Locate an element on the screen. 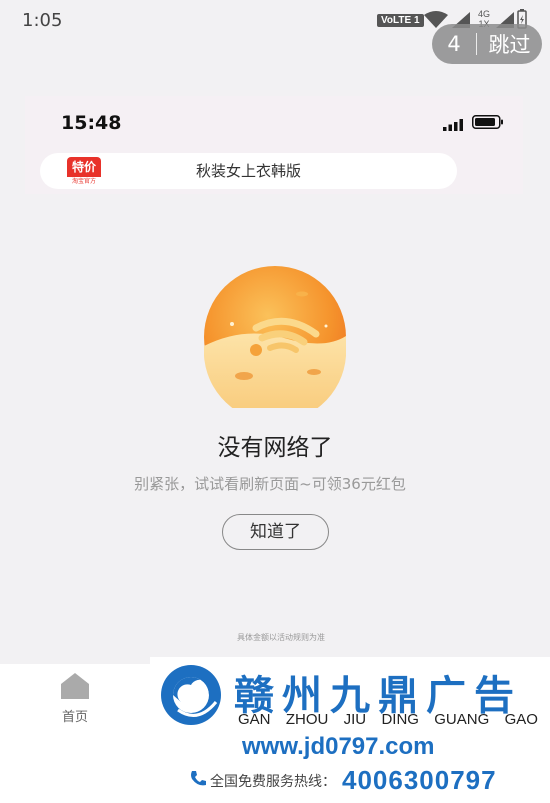  inner-battery-icon is located at coordinates (488, 123).